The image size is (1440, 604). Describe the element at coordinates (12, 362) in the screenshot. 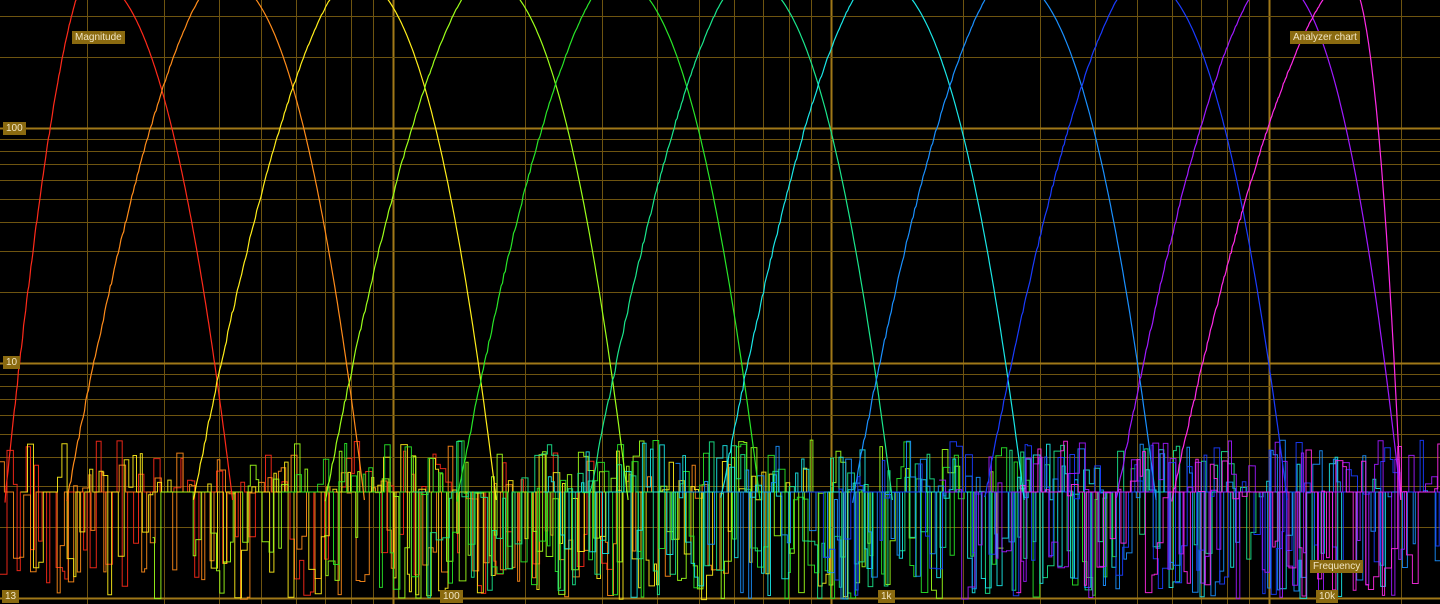

I see `y-tick-label-10: 10` at that location.